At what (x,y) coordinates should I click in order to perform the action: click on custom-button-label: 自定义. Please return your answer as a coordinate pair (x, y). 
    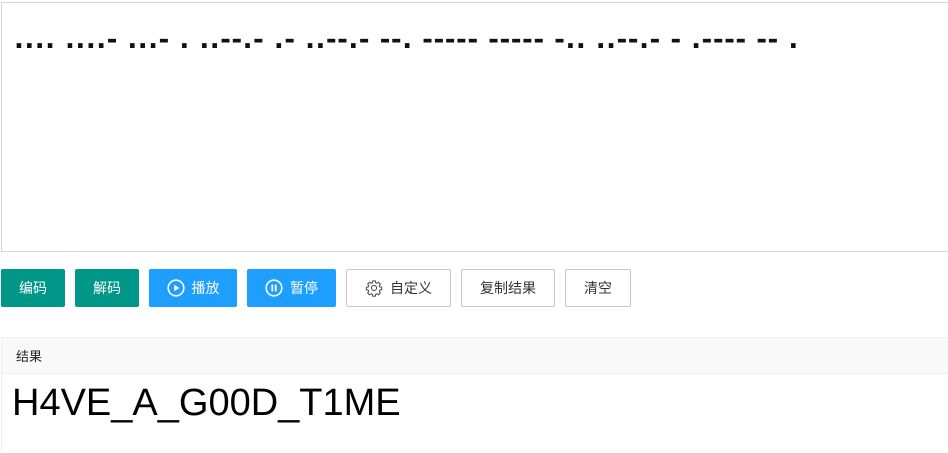
    Looking at the image, I should click on (411, 289).